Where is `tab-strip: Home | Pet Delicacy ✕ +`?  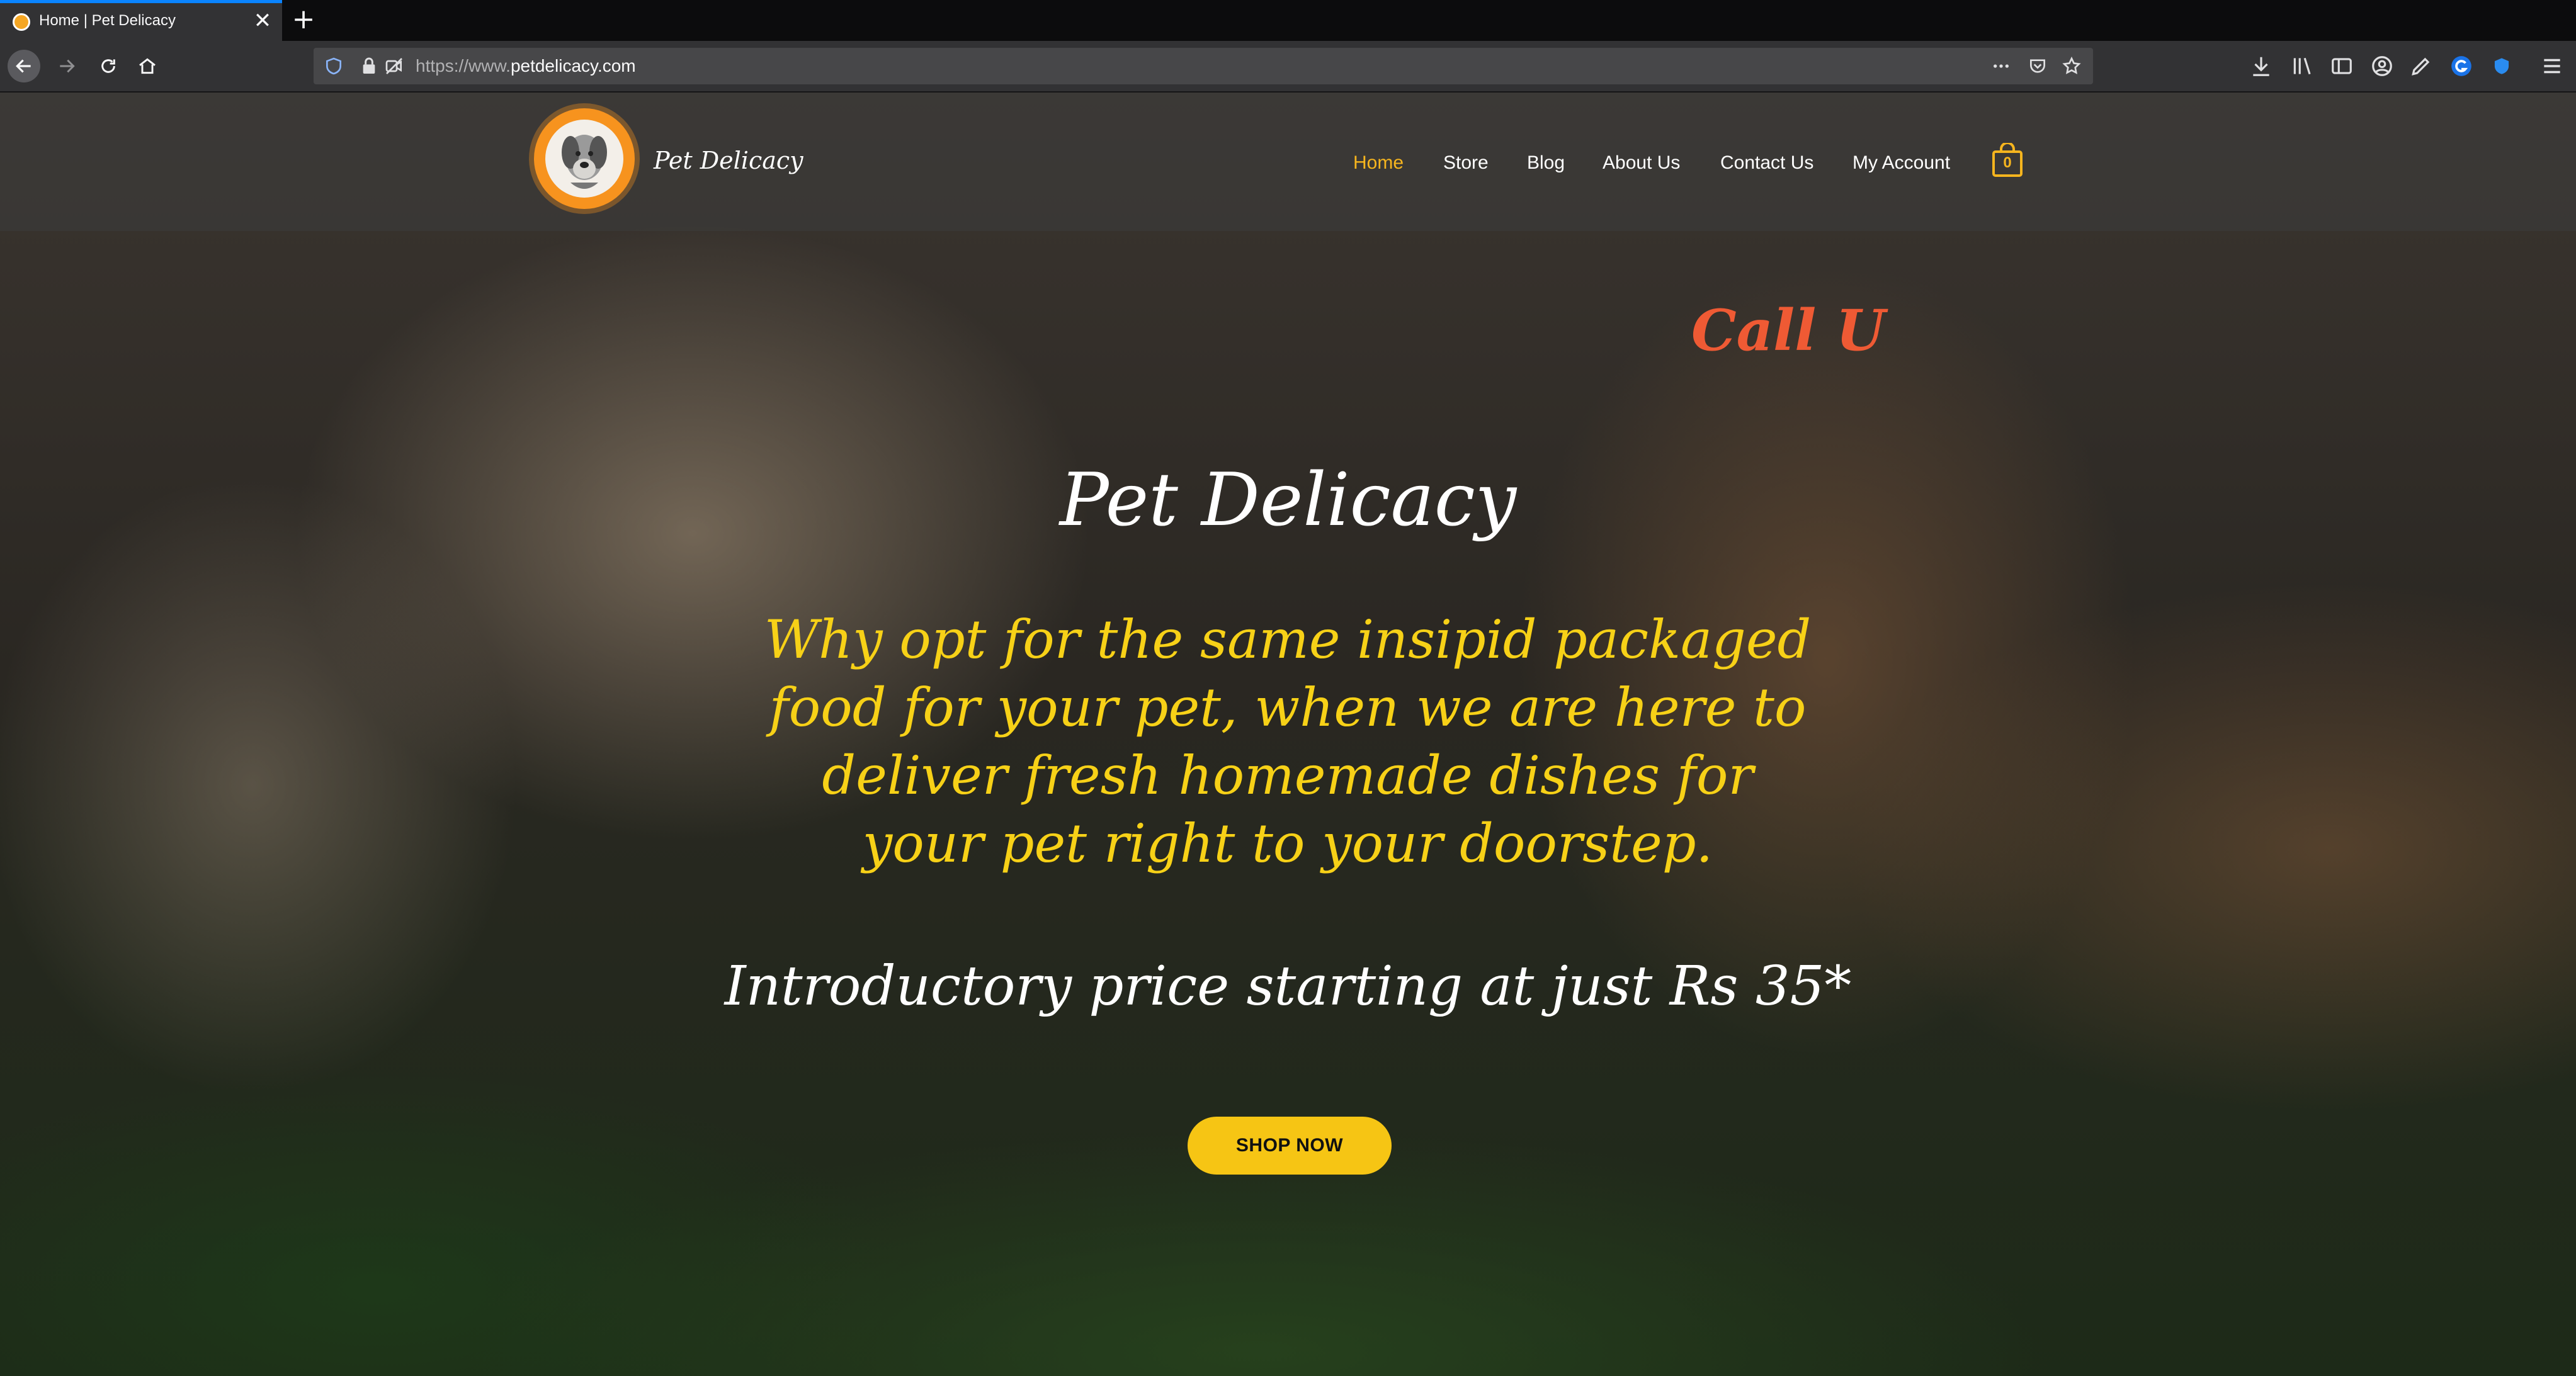 tab-strip: Home | Pet Delicacy ✕ + is located at coordinates (1288, 20).